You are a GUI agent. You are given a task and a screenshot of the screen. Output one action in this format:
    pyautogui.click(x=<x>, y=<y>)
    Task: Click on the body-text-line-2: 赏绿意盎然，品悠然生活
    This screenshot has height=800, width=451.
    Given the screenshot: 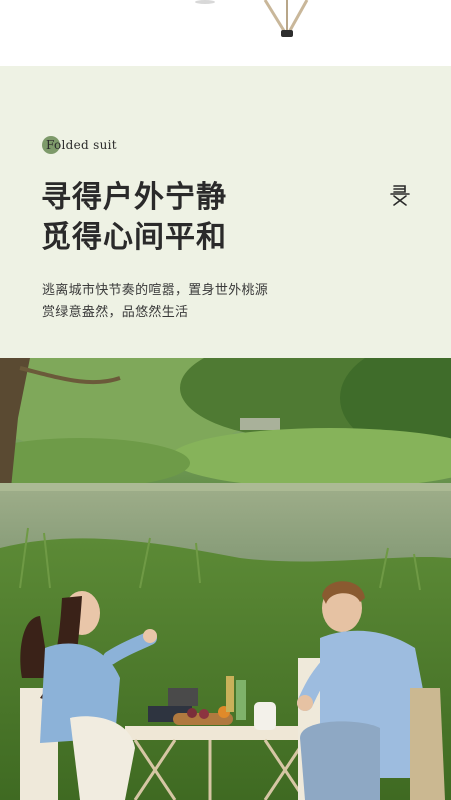 What is the action you would take?
    pyautogui.click(x=115, y=312)
    